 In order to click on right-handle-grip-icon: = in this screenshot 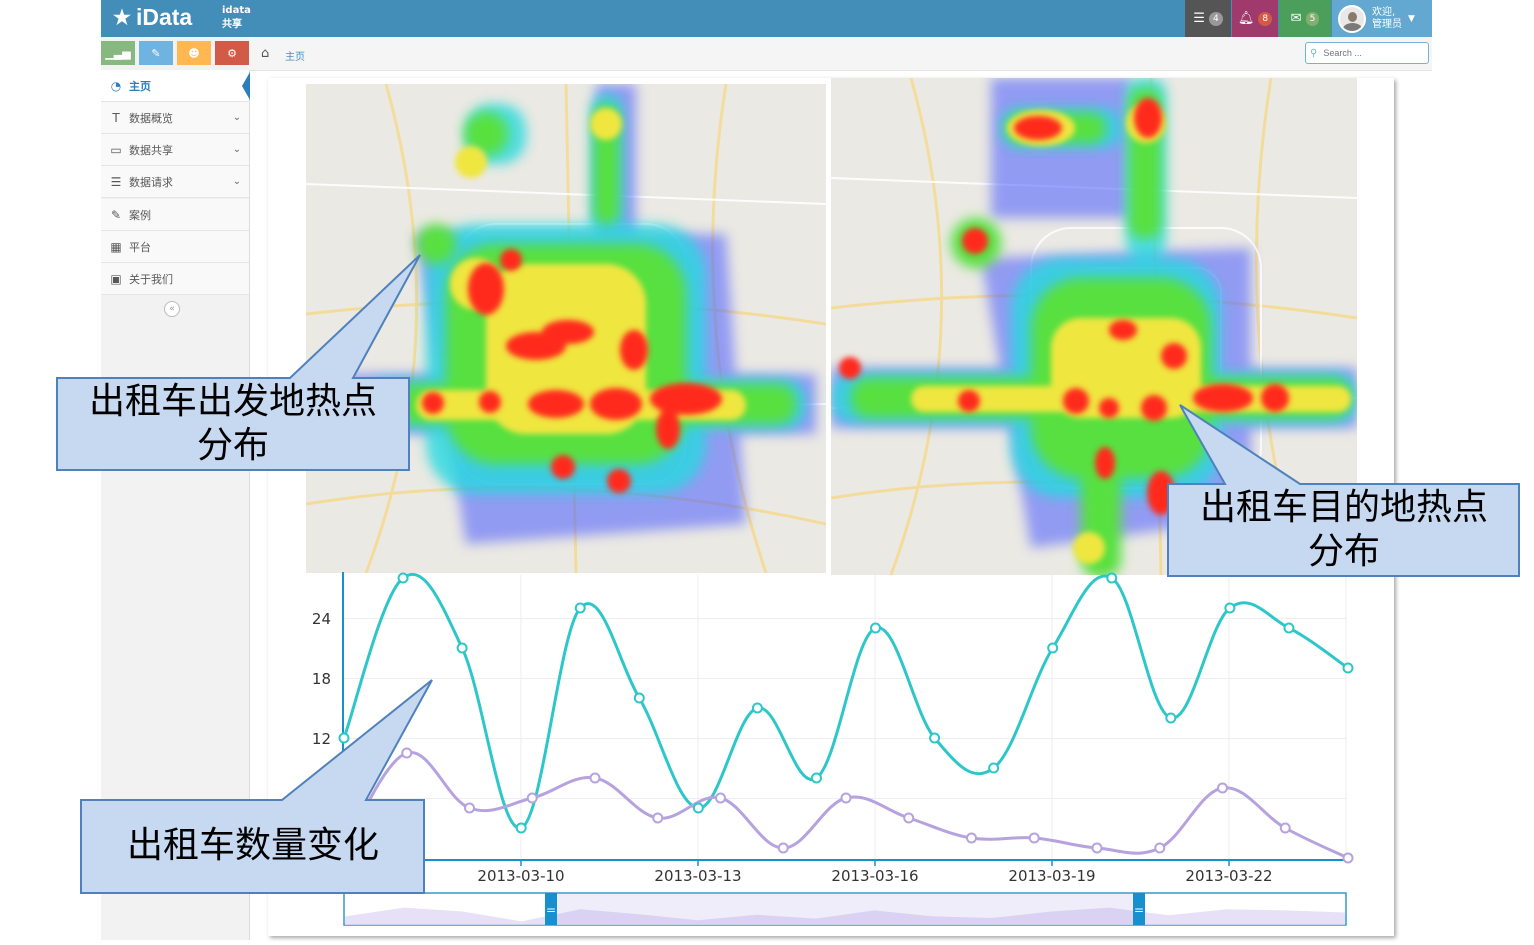, I will do `click(1139, 910)`.